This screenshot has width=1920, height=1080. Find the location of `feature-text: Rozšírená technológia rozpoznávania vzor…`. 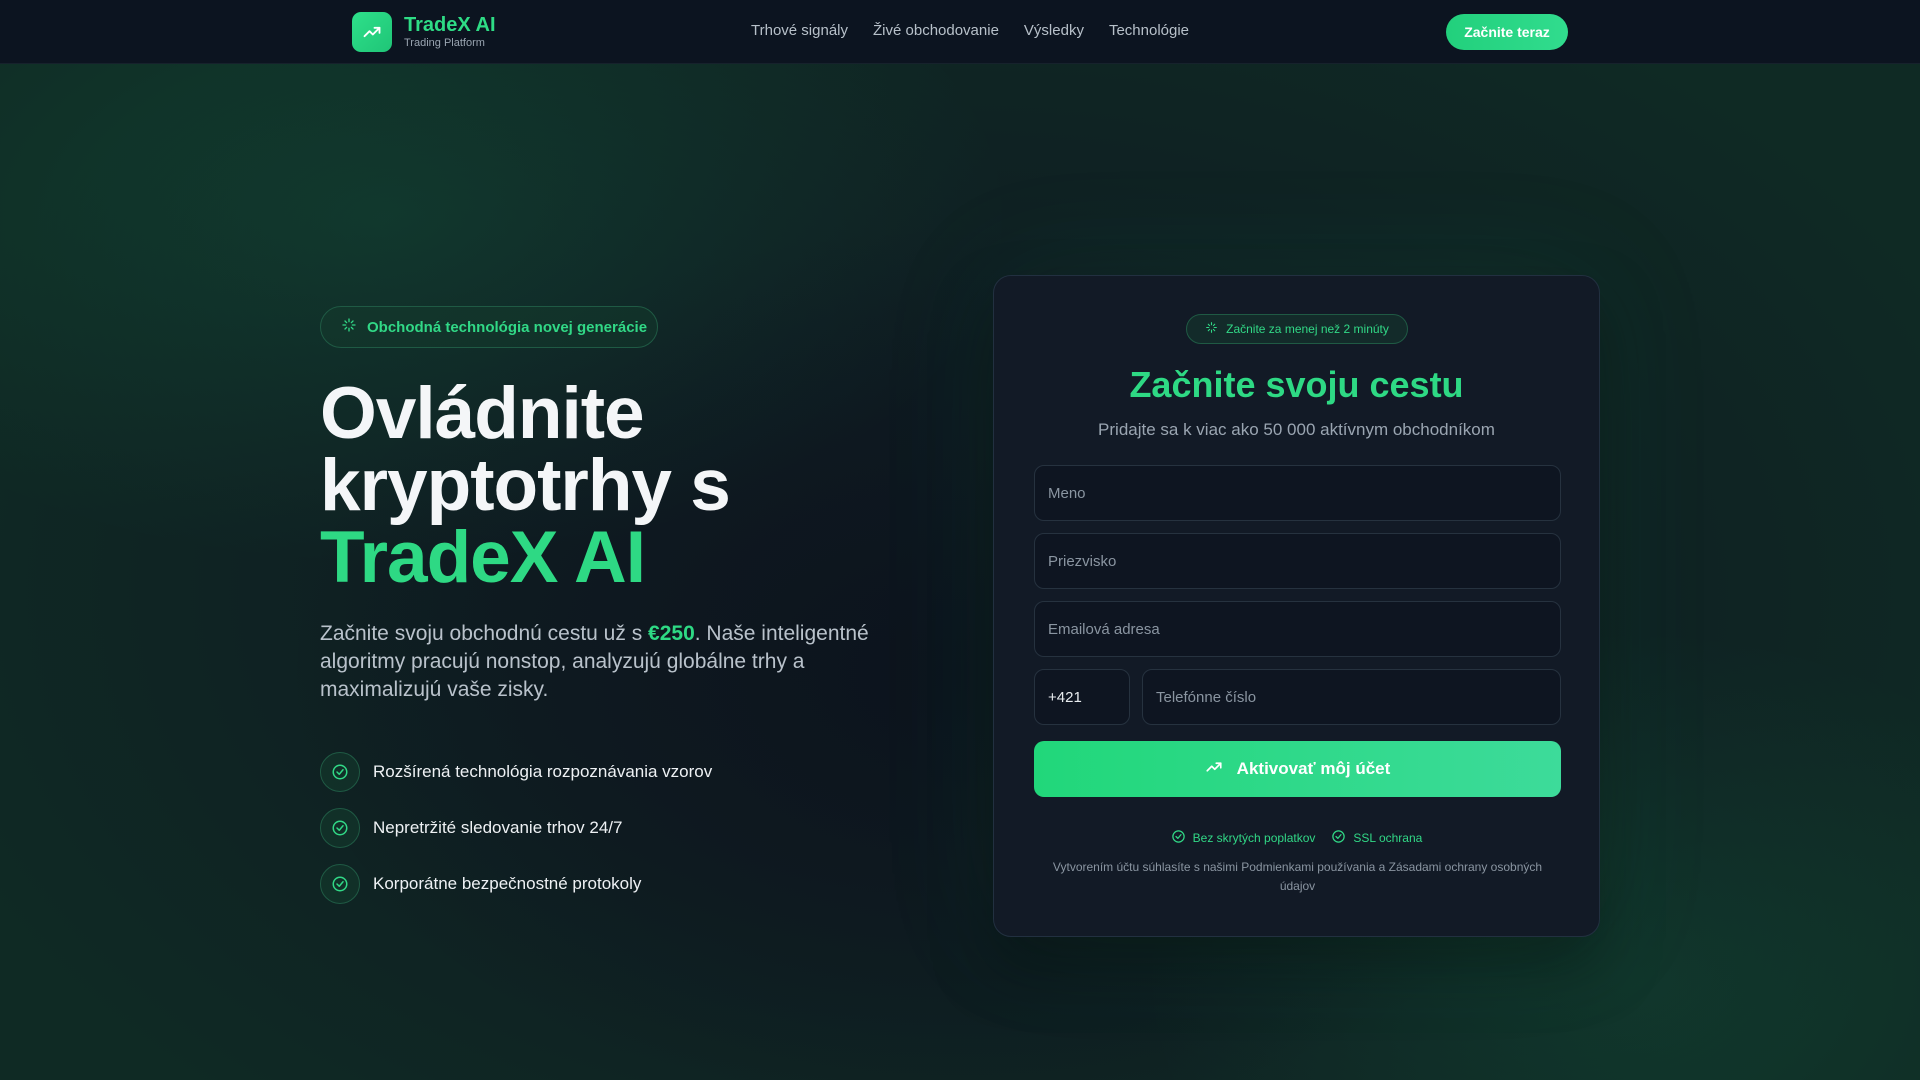

feature-text: Rozšírená technológia rozpoznávania vzor… is located at coordinates (543, 771).